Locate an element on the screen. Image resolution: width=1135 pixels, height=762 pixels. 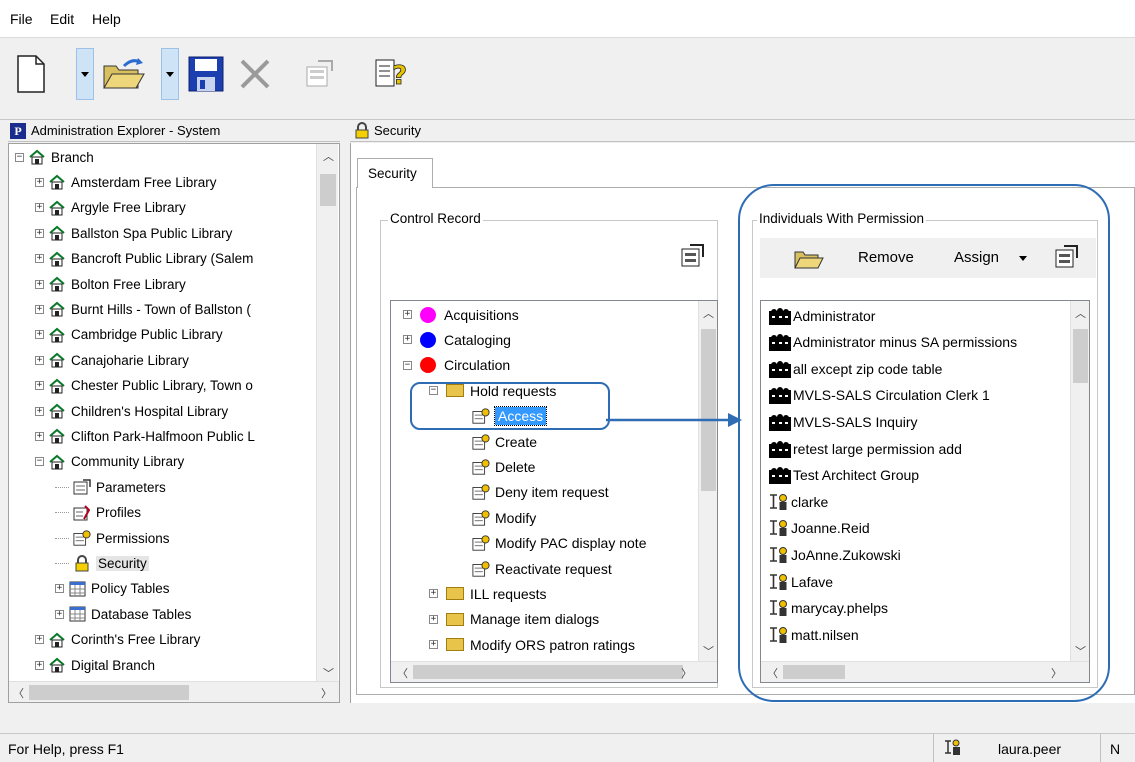
menu-bar: File Edit Help is located at coordinates (567, 19).